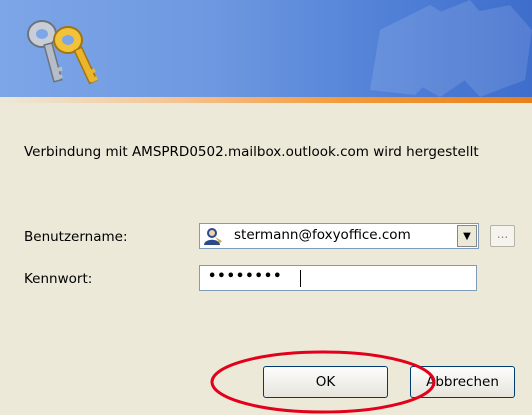  I want to click on keys-watermark-icon, so click(451, 48).